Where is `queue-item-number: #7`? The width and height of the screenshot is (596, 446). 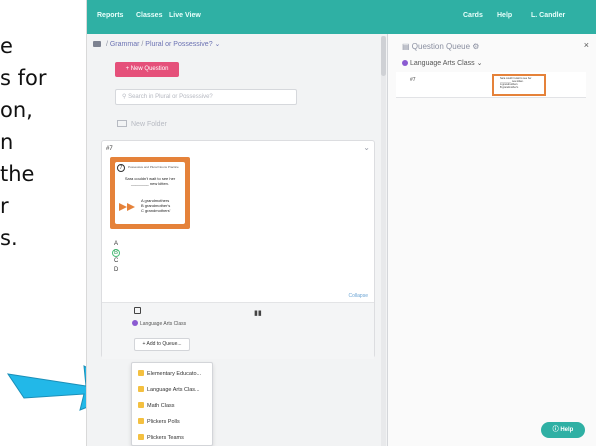
queue-item-number: #7 is located at coordinates (413, 80).